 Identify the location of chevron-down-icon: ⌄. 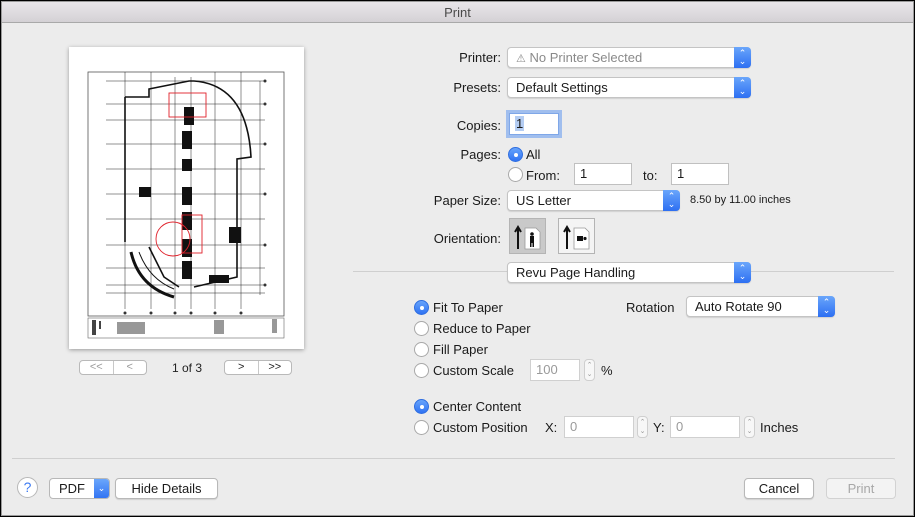
(101, 488).